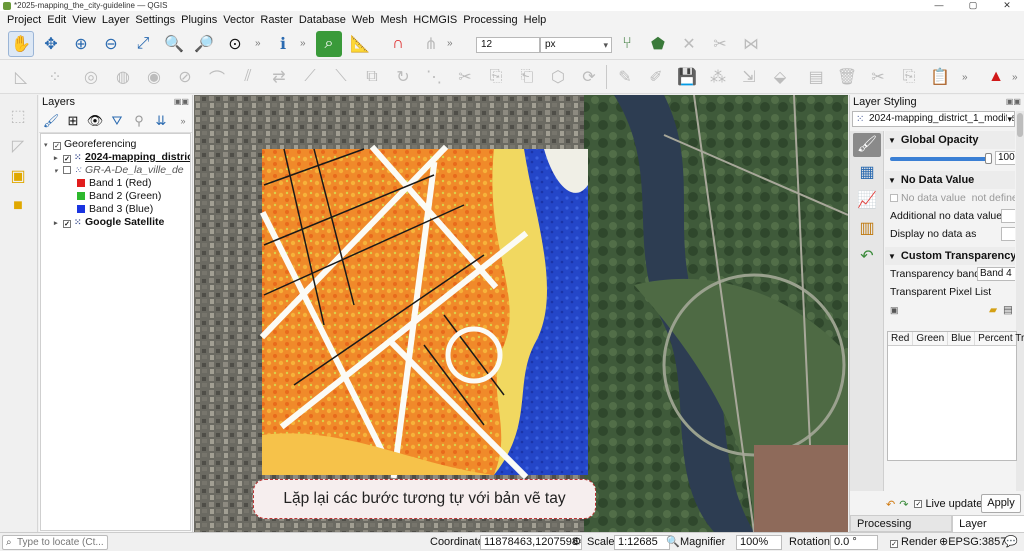 This screenshot has width=1024, height=551. What do you see at coordinates (627, 44) in the screenshot?
I see `trace-button: ⑂` at bounding box center [627, 44].